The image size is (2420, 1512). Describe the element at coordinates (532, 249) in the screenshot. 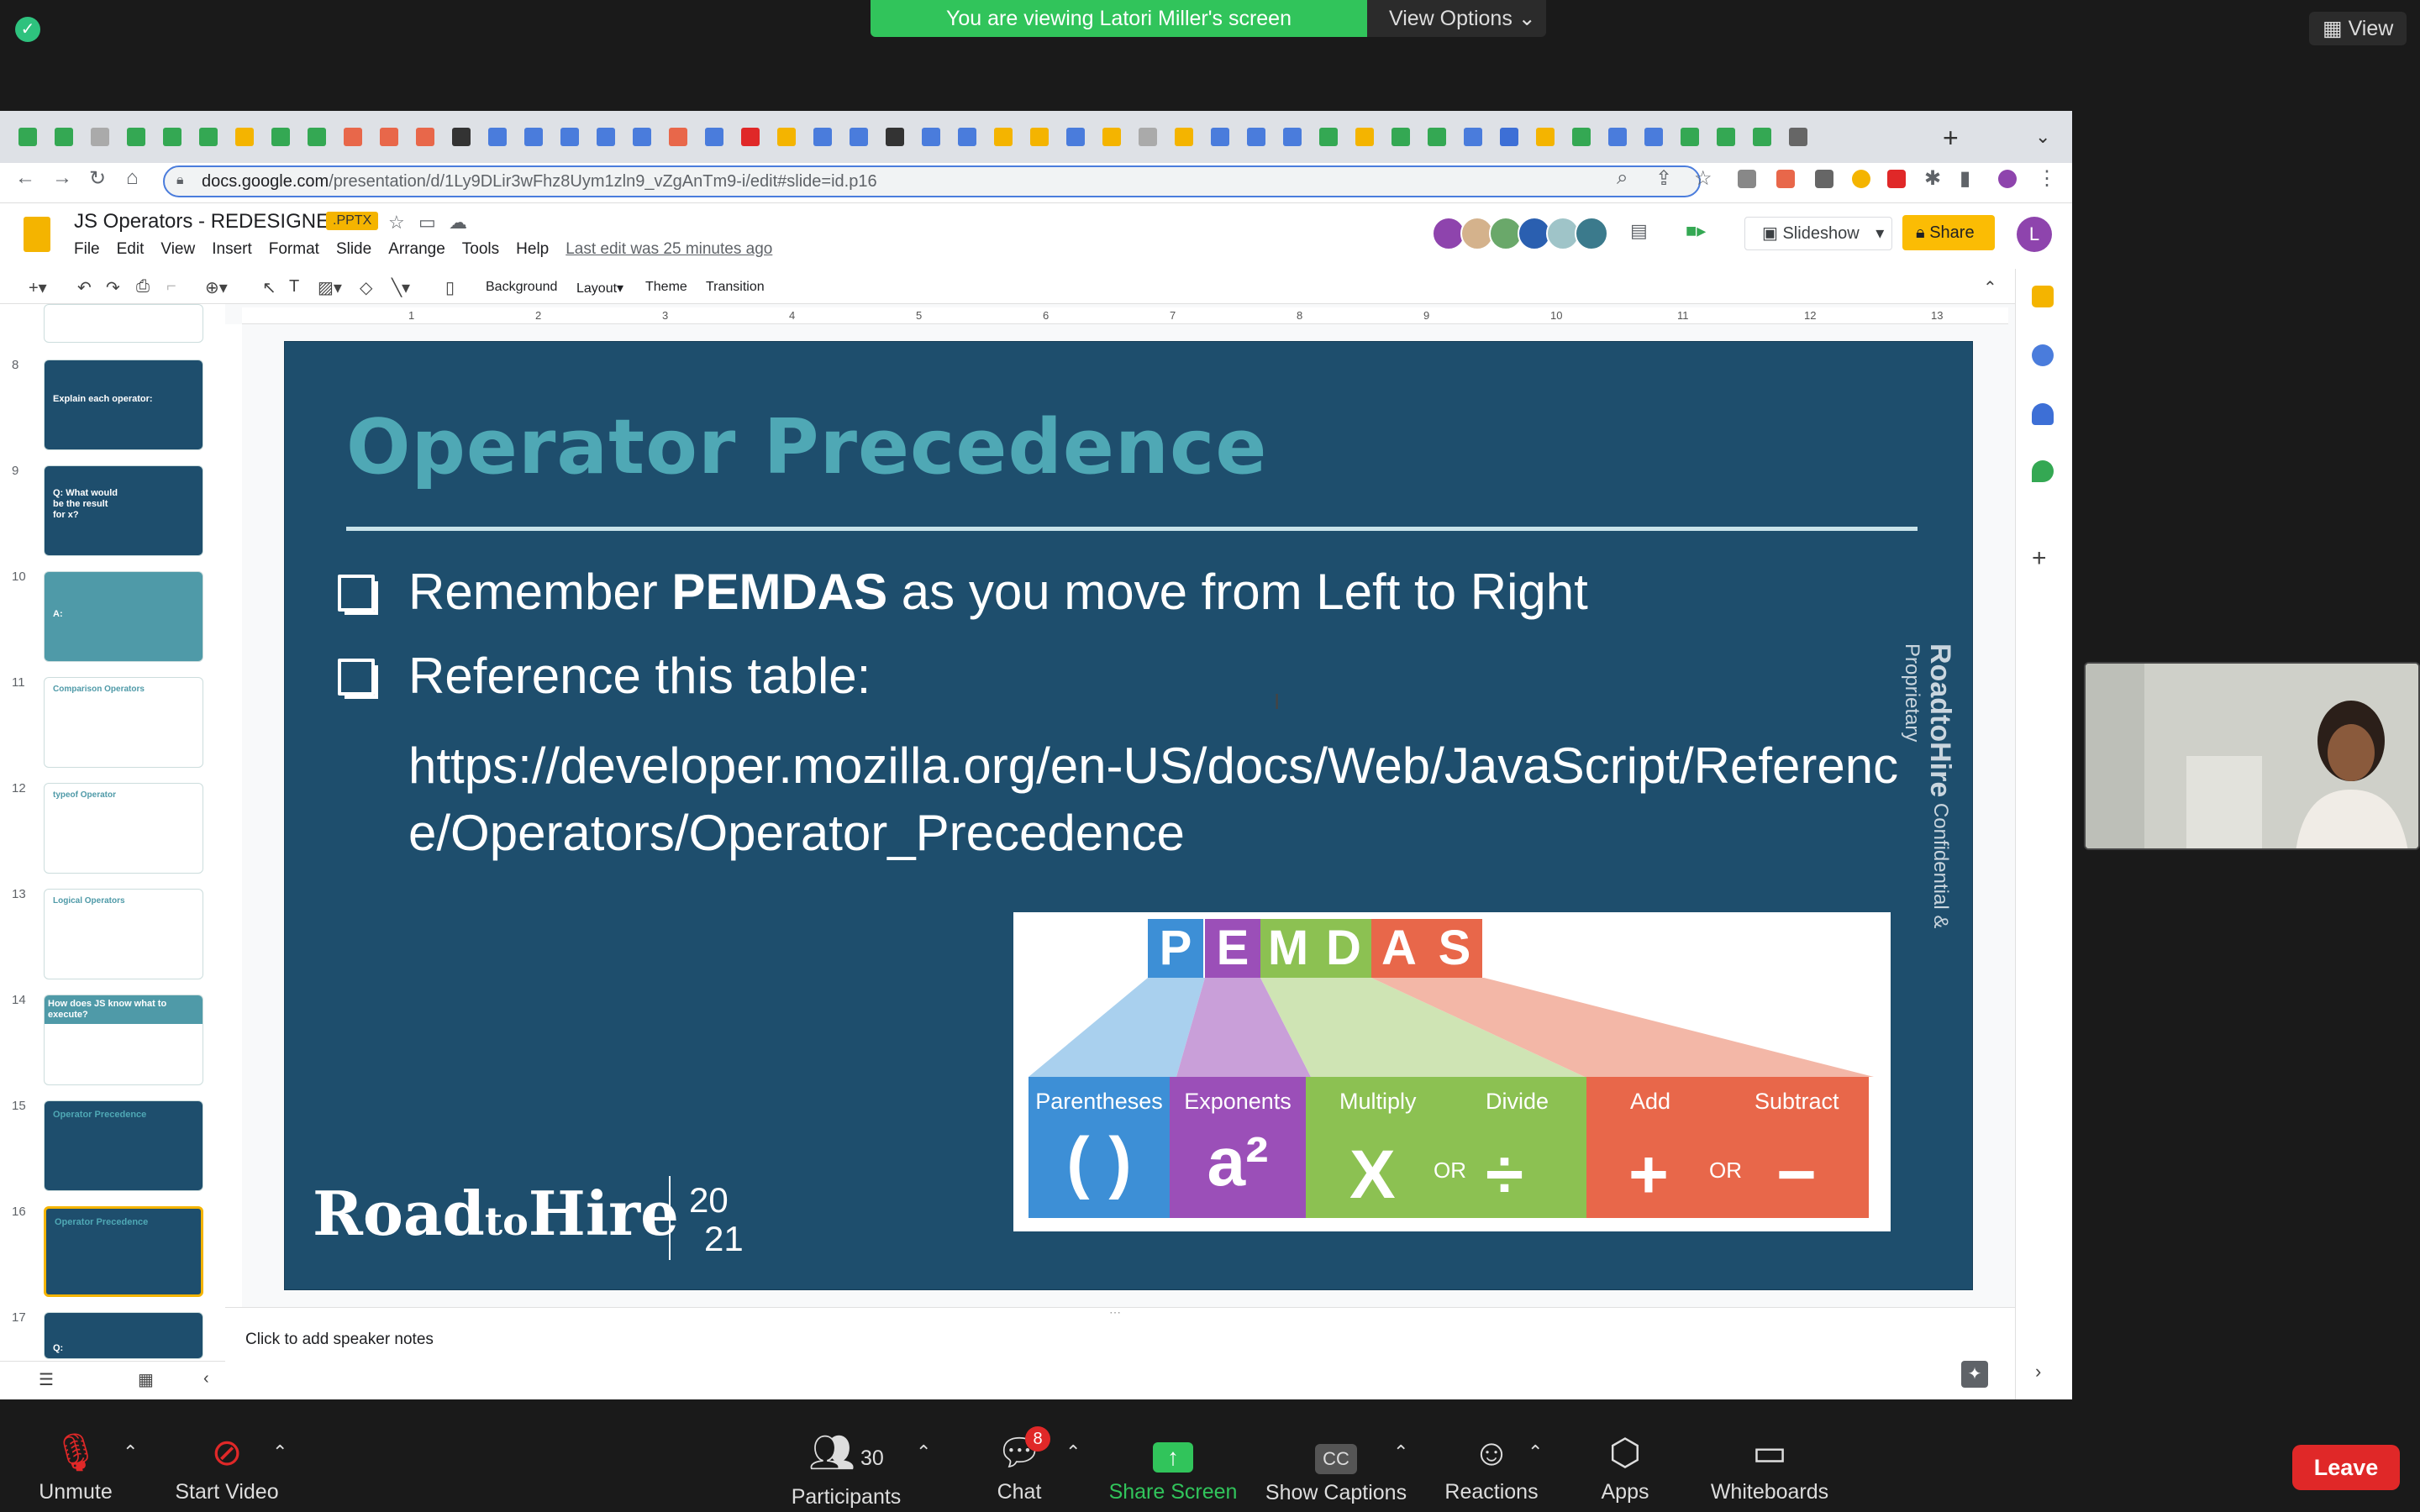

I see `menu-help: Help` at that location.